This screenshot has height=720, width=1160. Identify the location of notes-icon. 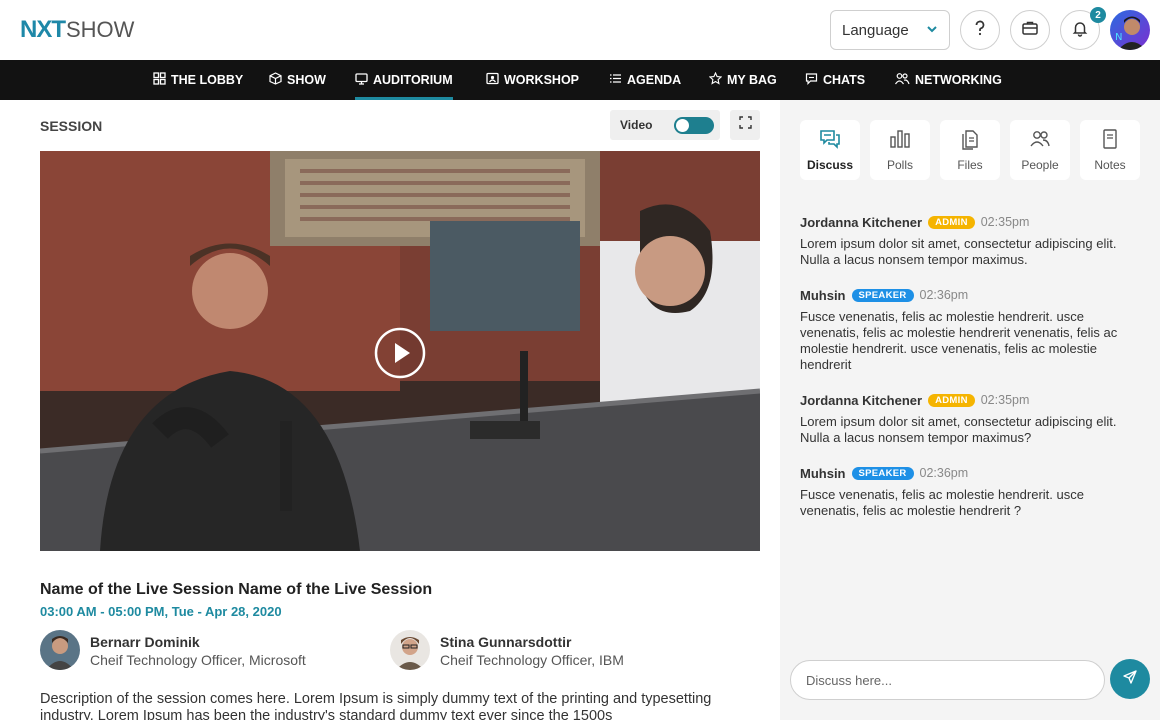
(1110, 140).